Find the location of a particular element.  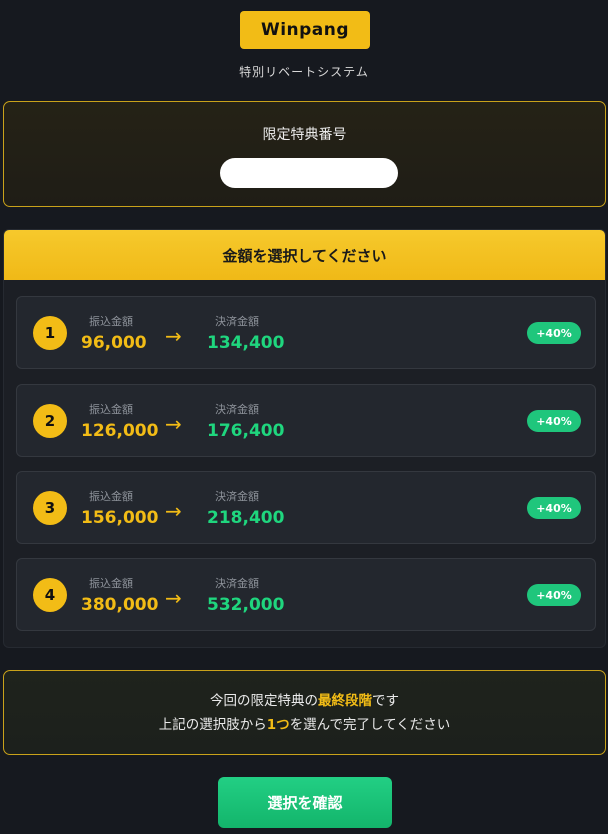

notice-text: を選んで完了してください is located at coordinates (370, 725).